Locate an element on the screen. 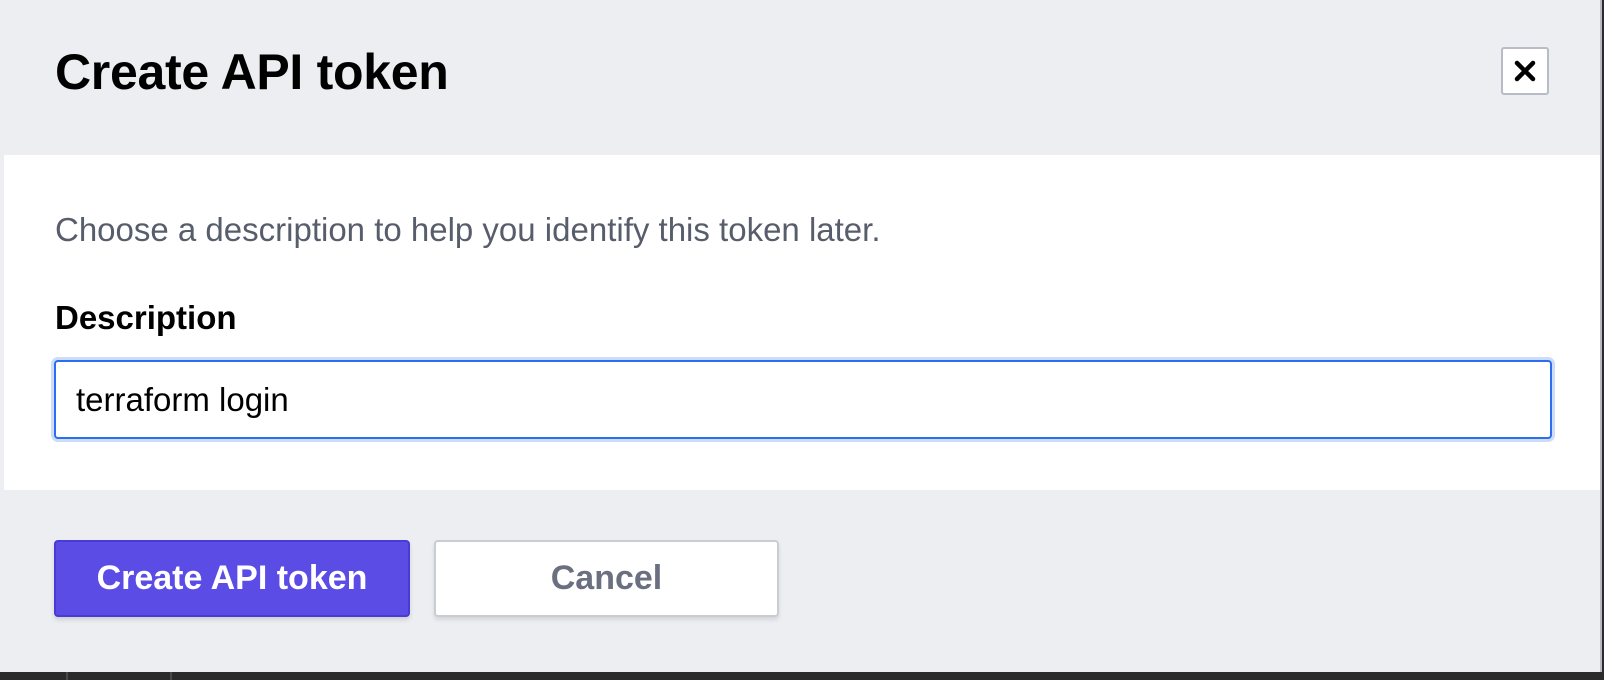 The image size is (1604, 680). close-button is located at coordinates (1525, 71).